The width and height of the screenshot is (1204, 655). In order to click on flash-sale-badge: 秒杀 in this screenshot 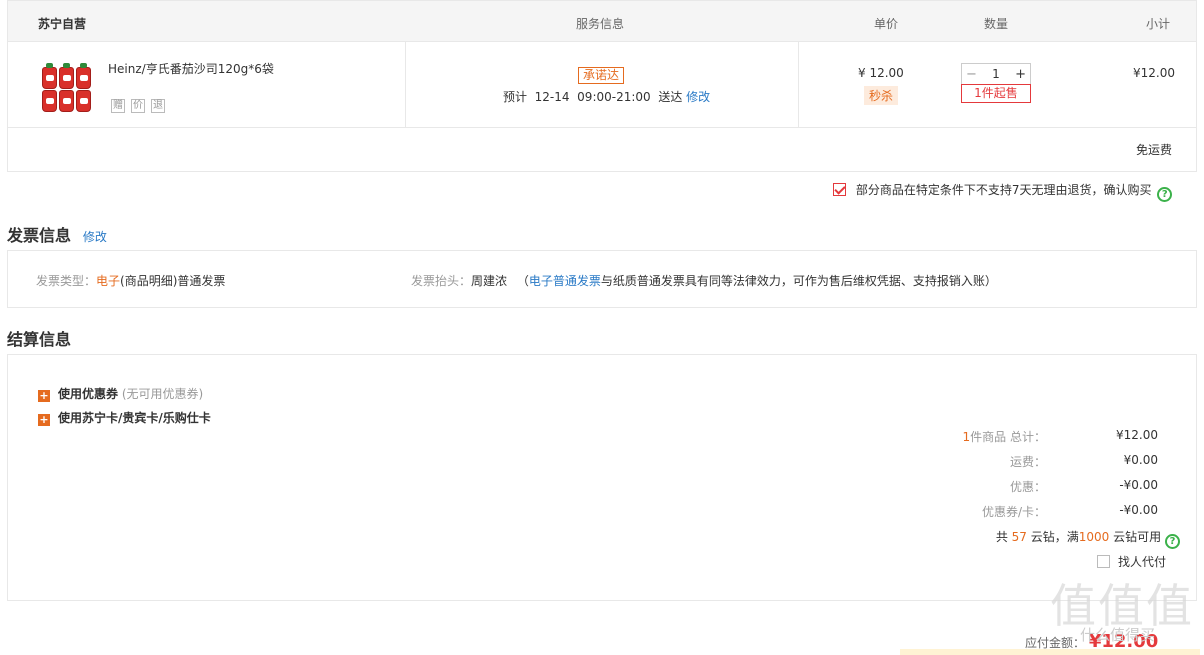, I will do `click(881, 95)`.